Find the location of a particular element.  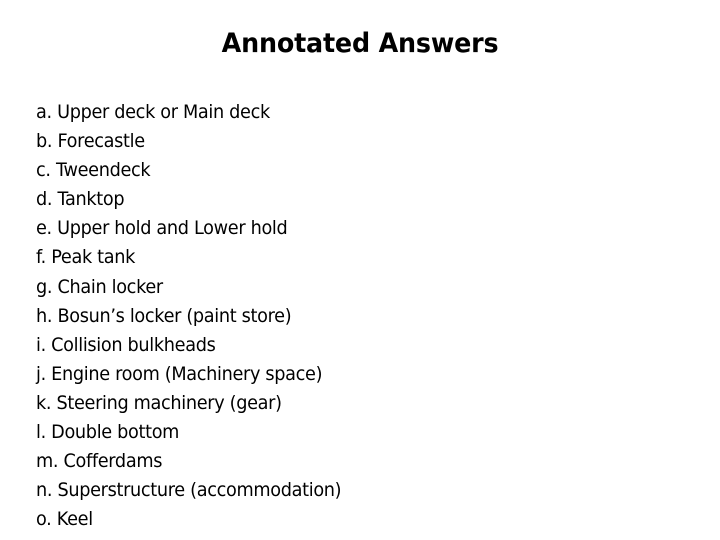

list-item: l. Double bottom is located at coordinates (108, 432).